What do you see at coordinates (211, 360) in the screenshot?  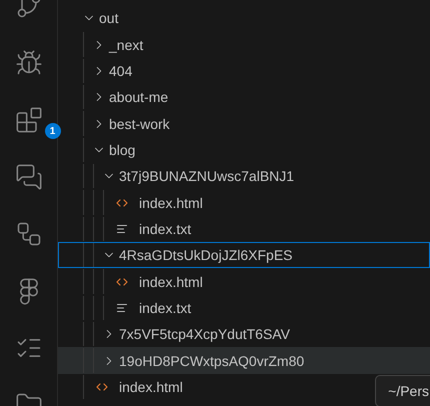 I see `folder-name: 19oHD8PCWxtpsAQ0vrZm80` at bounding box center [211, 360].